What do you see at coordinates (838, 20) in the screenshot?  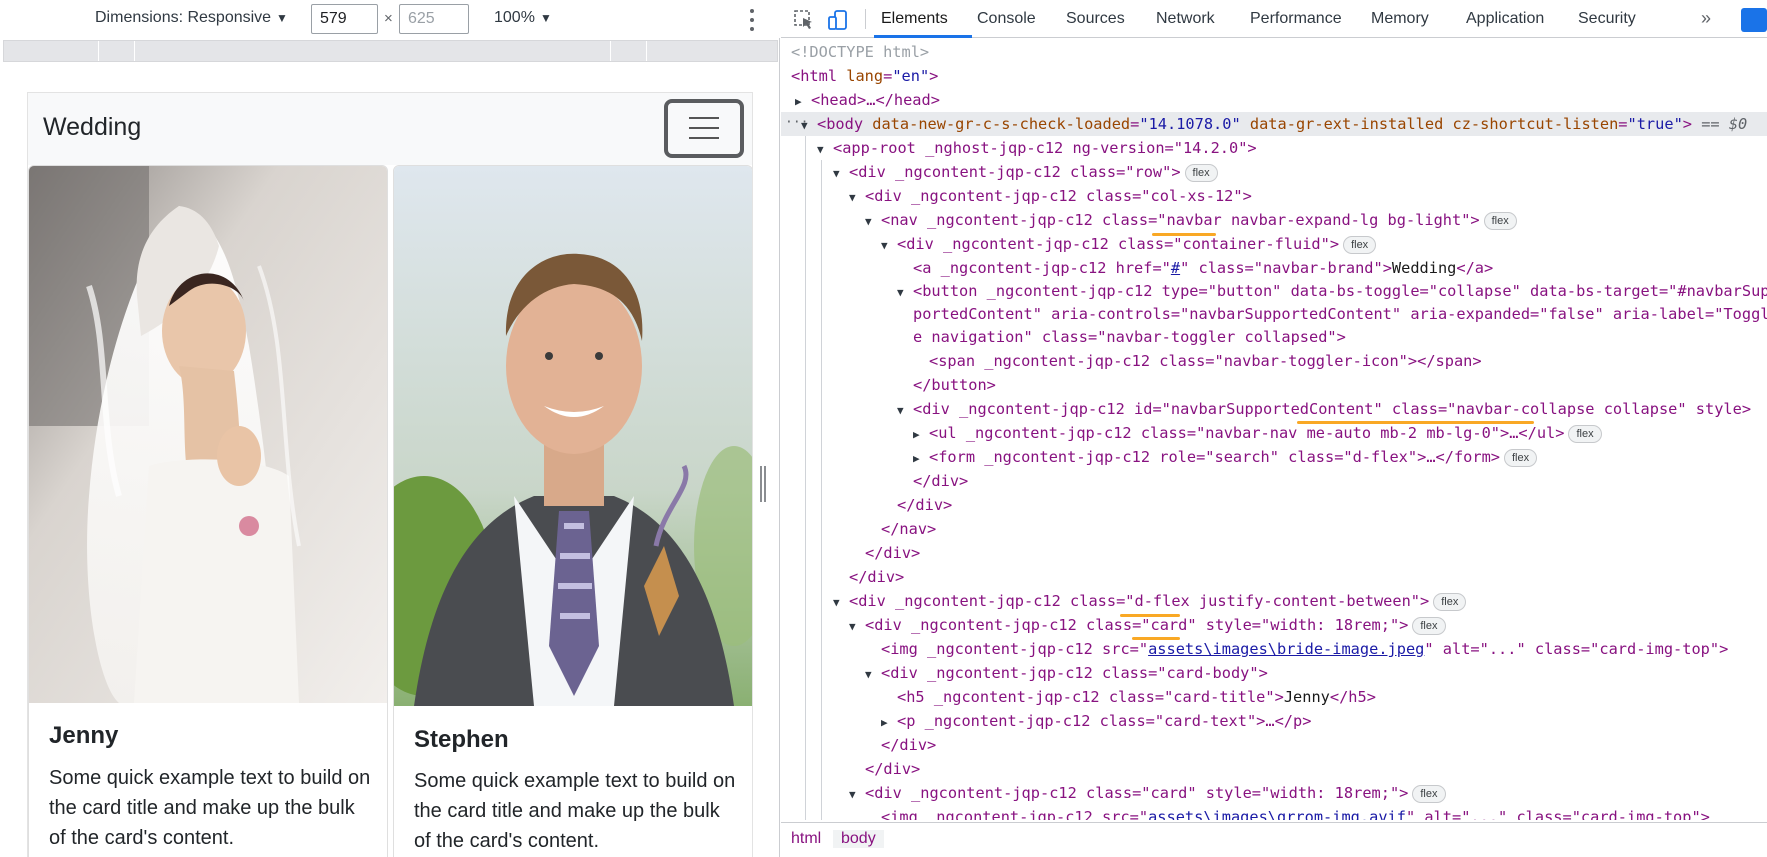 I see `device-toolbar-icon` at bounding box center [838, 20].